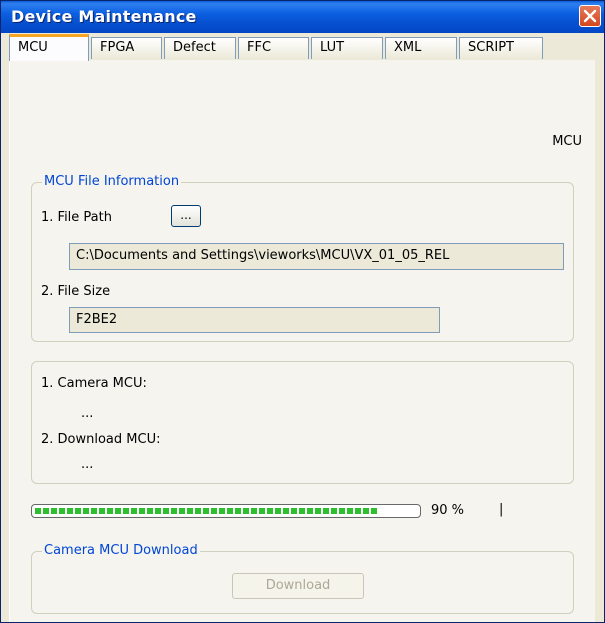 The image size is (605, 623). What do you see at coordinates (121, 550) in the screenshot?
I see `group-title: Camera MCU Download` at bounding box center [121, 550].